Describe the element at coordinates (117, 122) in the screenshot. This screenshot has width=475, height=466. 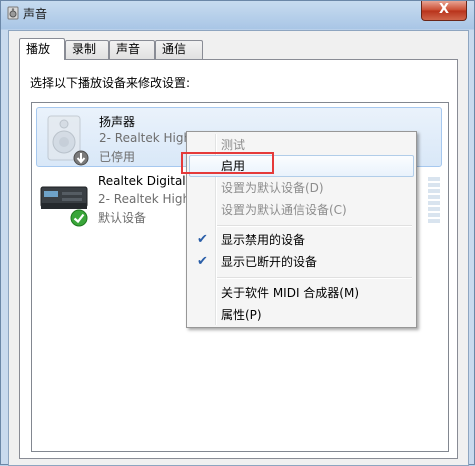
I see `device-name: 扬声器` at that location.